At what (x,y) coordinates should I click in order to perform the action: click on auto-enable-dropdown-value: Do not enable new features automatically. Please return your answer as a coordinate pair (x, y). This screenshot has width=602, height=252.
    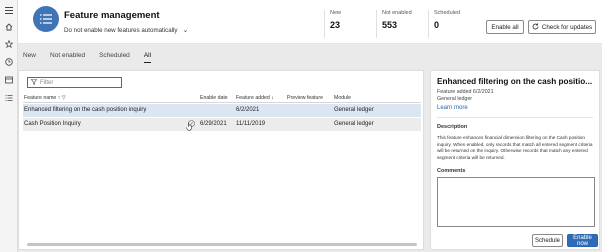
    Looking at the image, I should click on (121, 30).